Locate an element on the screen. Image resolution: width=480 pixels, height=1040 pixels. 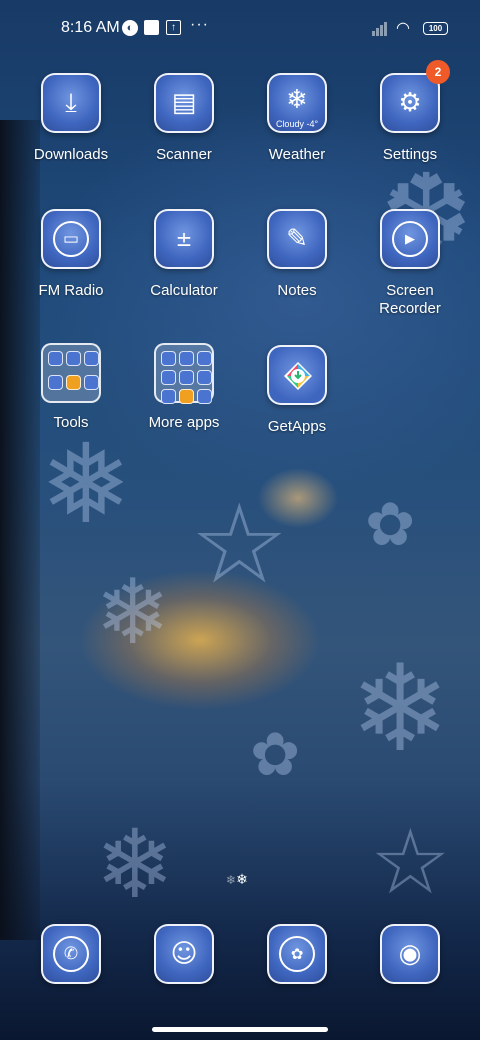
app-label-line1: Screen is located at coordinates (410, 290).